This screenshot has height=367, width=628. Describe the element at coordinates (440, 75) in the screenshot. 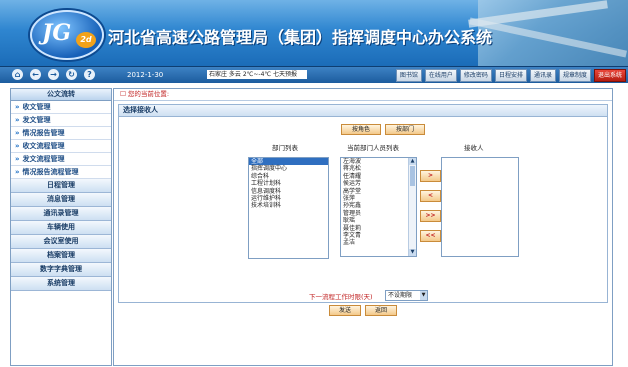

I see `online-users-link: 在线用户` at that location.